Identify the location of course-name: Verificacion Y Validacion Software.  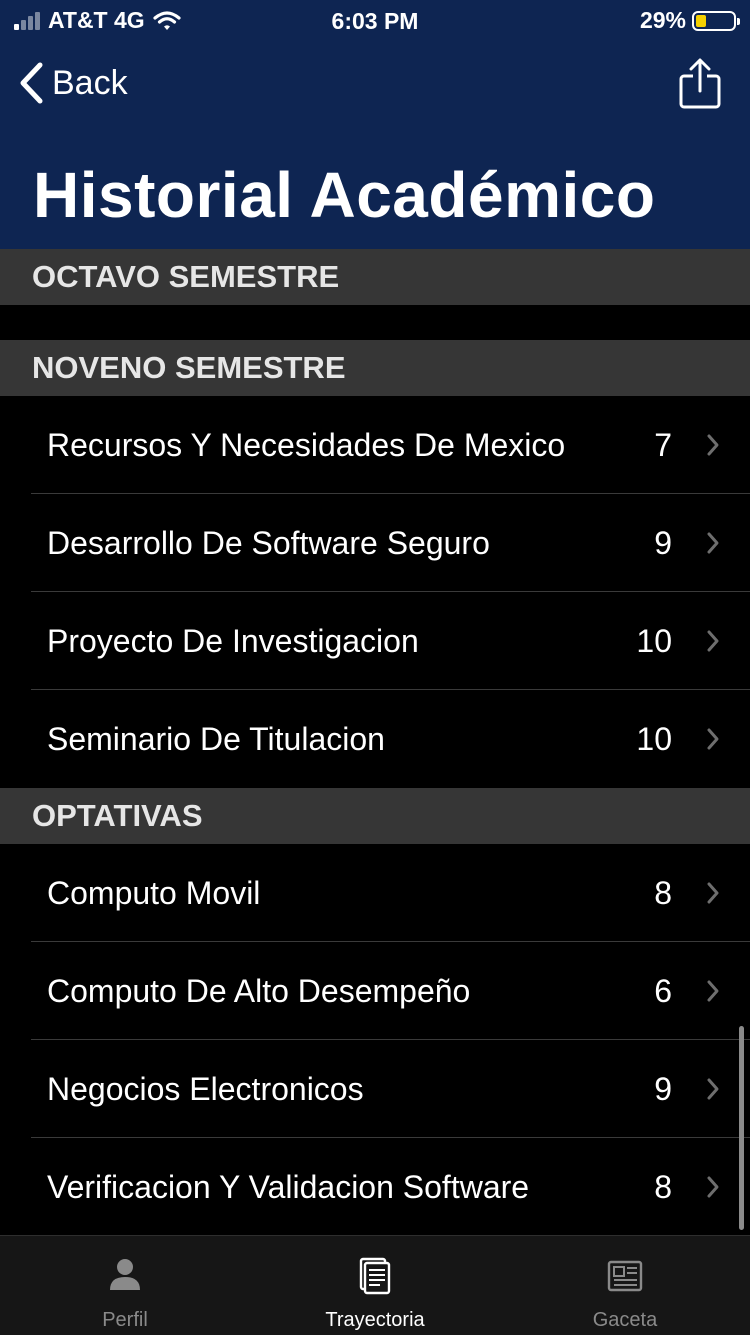
(288, 1187).